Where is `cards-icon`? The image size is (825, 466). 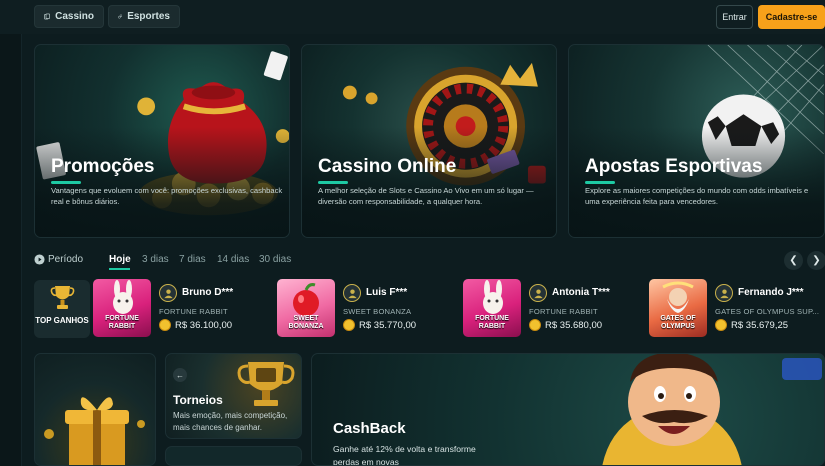
cards-icon is located at coordinates (47, 16).